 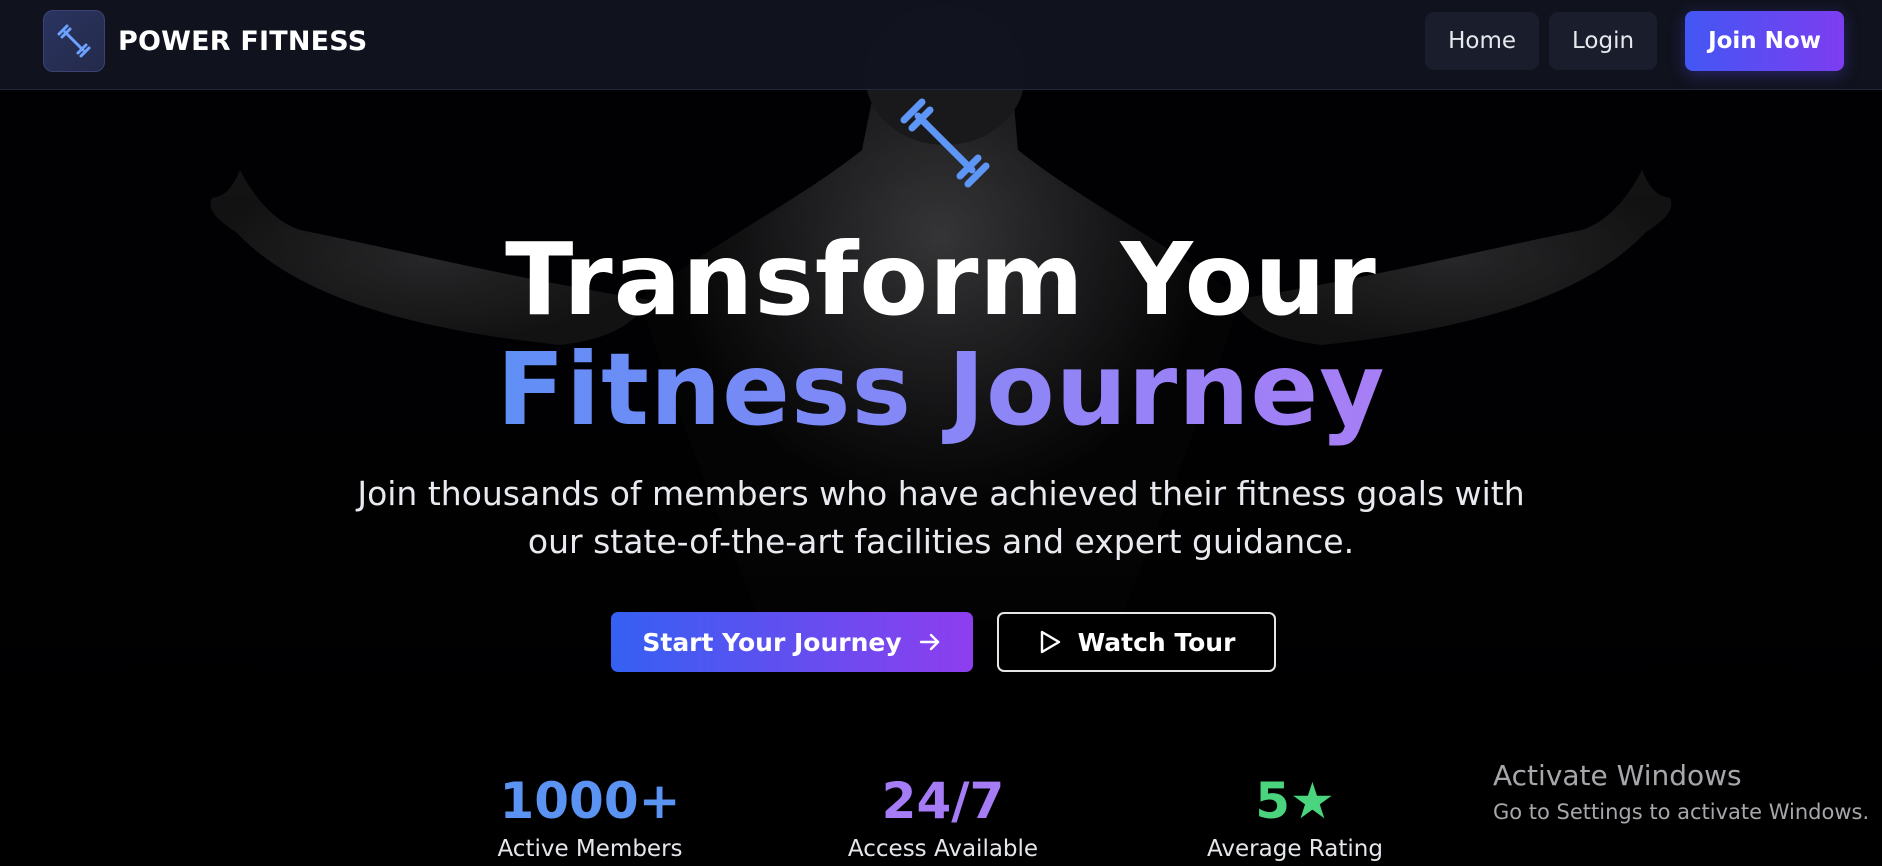 What do you see at coordinates (1156, 642) in the screenshot?
I see `watch-tour-label: Watch Tour` at bounding box center [1156, 642].